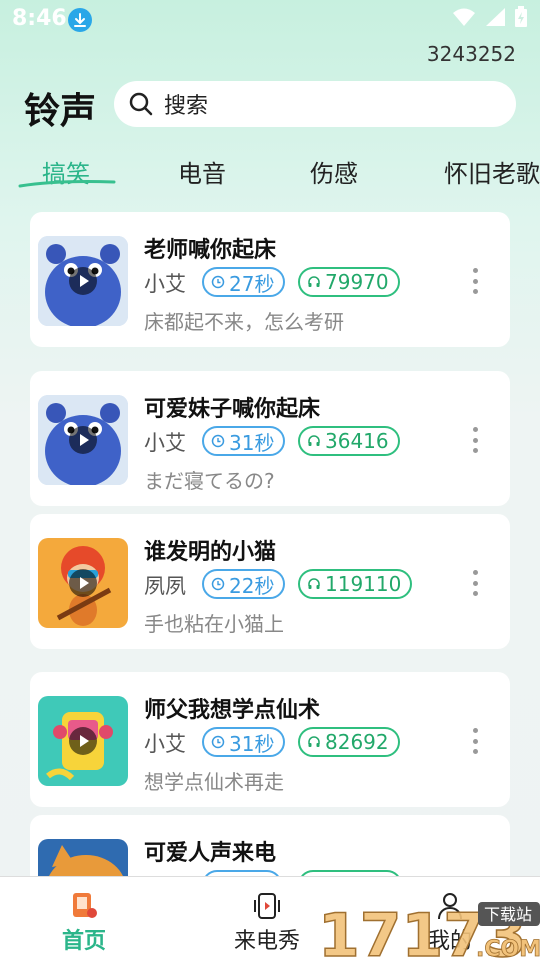 This screenshot has height=960, width=540. Describe the element at coordinates (471, 54) in the screenshot. I see `user-id: 3243252` at that location.